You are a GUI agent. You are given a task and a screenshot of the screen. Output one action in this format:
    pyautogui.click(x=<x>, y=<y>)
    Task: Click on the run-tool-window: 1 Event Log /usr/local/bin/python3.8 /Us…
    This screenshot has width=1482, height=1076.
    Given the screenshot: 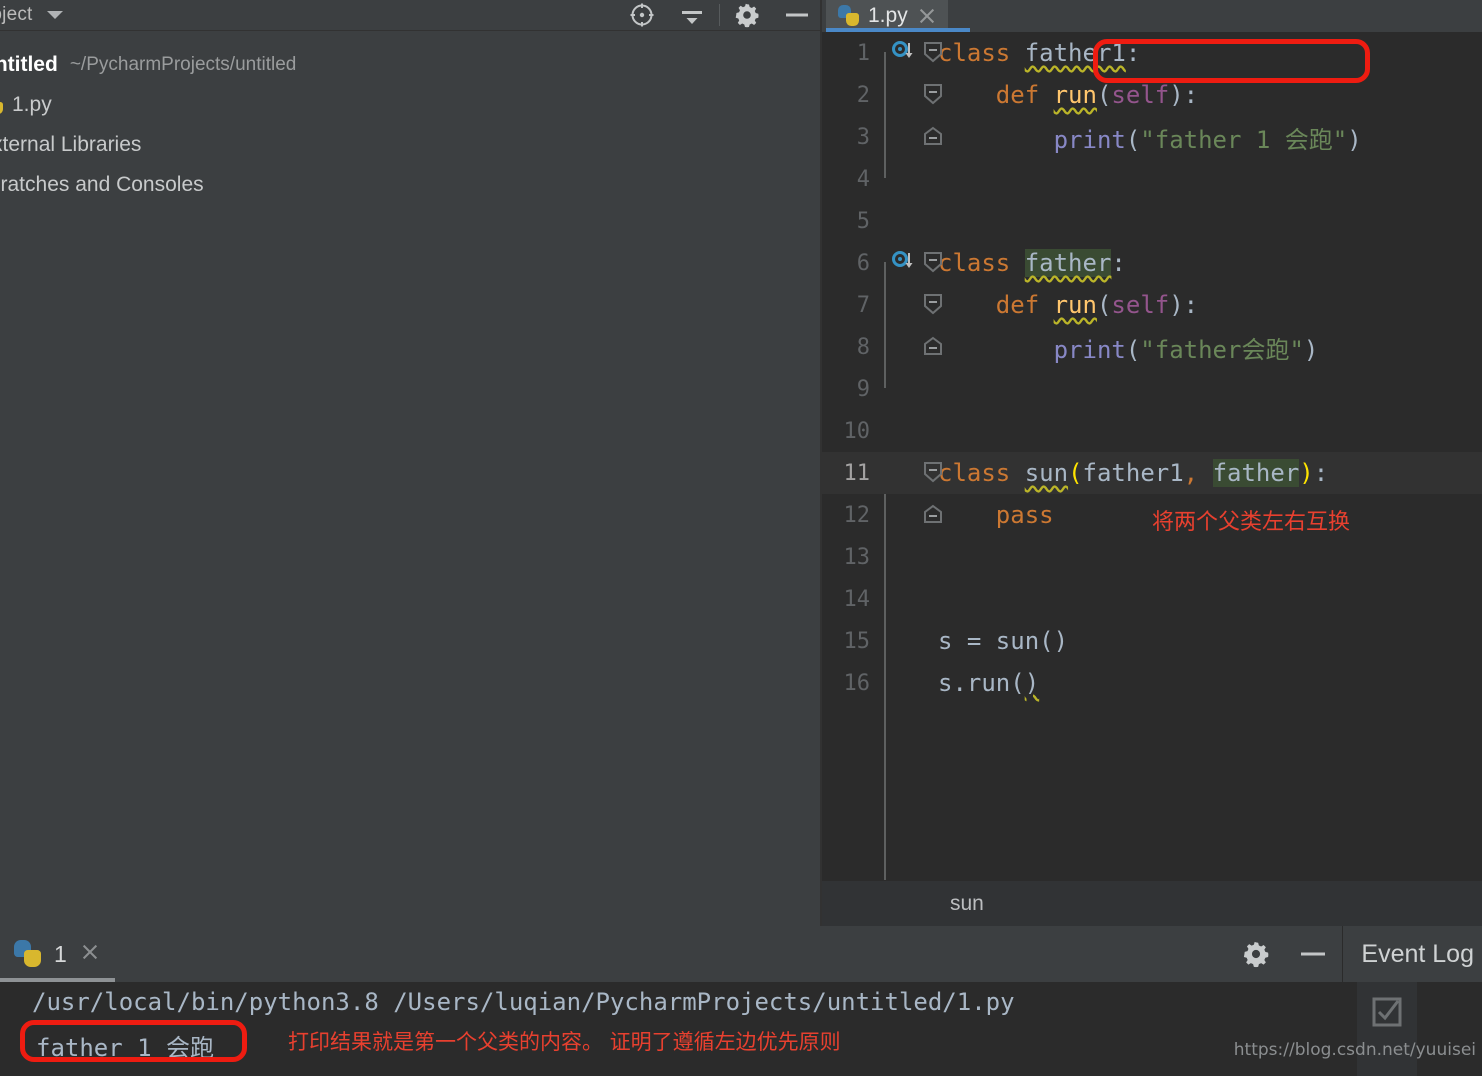 What is the action you would take?
    pyautogui.click(x=741, y=1001)
    